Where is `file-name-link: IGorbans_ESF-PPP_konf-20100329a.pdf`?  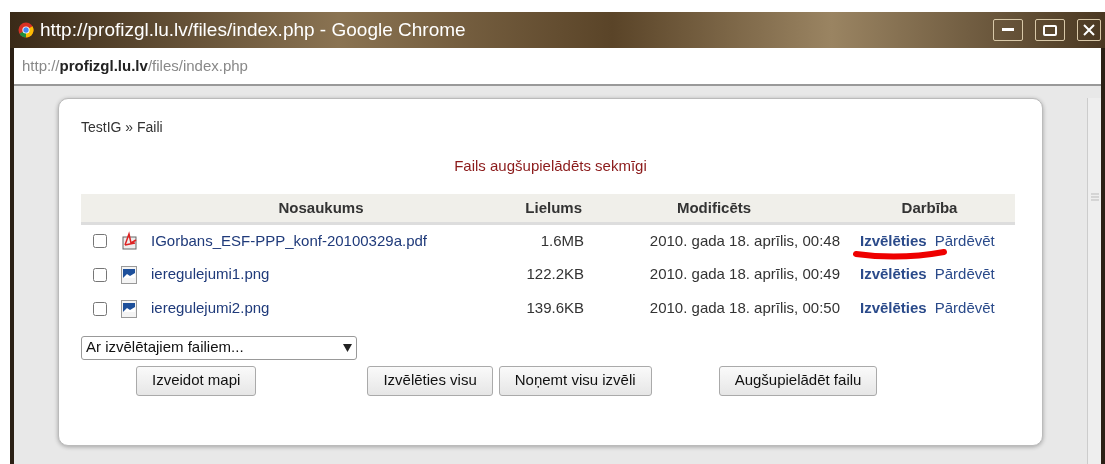 file-name-link: IGorbans_ESF-PPP_konf-20100329a.pdf is located at coordinates (289, 240).